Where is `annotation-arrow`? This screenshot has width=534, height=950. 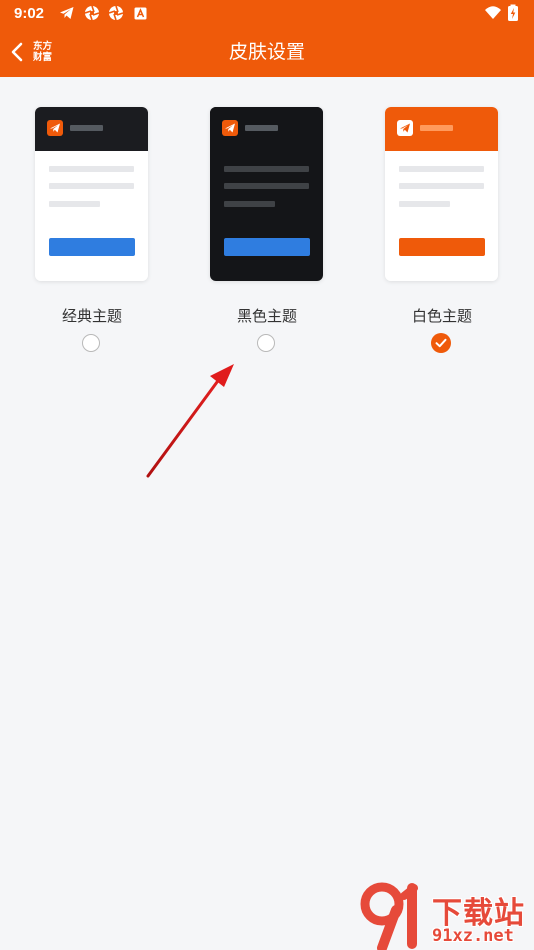 annotation-arrow is located at coordinates (190, 421).